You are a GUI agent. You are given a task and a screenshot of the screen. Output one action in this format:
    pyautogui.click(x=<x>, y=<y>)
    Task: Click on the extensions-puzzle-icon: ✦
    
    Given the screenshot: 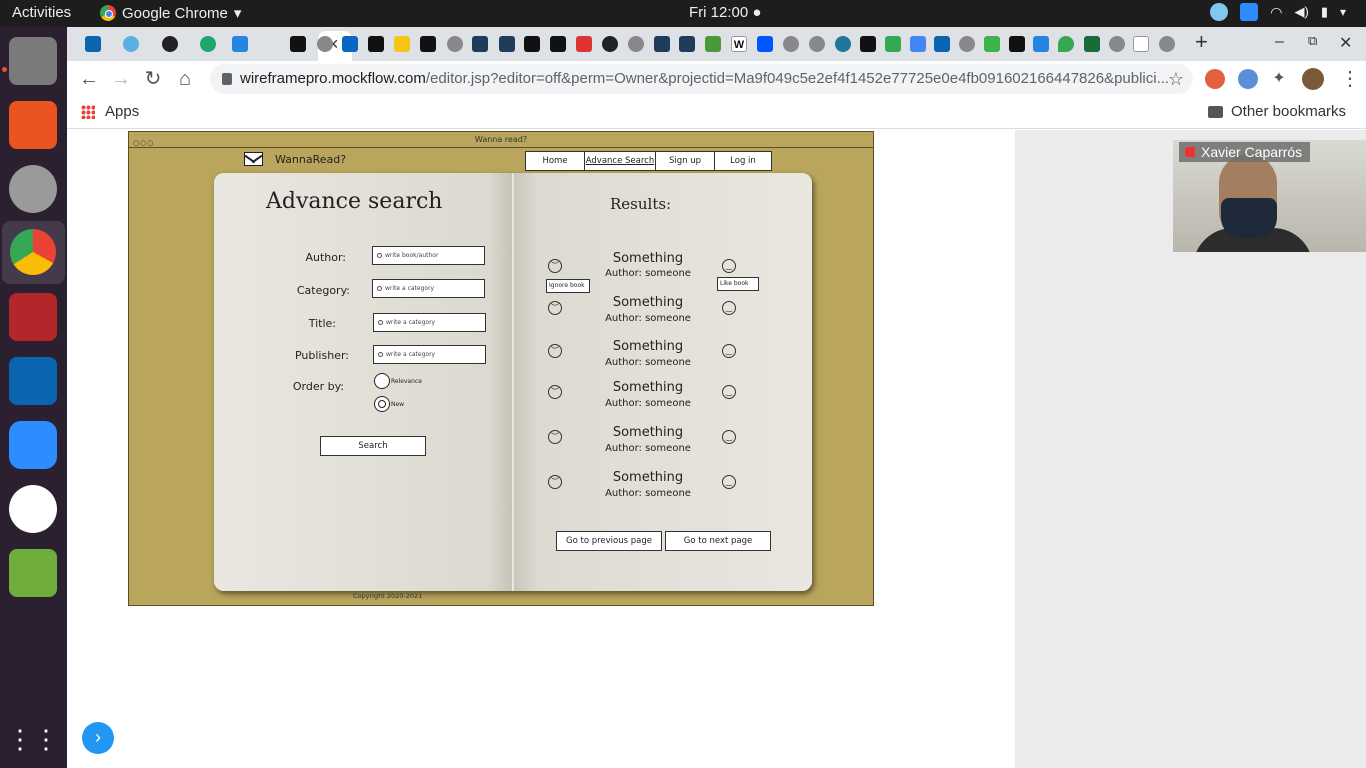 What is the action you would take?
    pyautogui.click(x=1279, y=79)
    